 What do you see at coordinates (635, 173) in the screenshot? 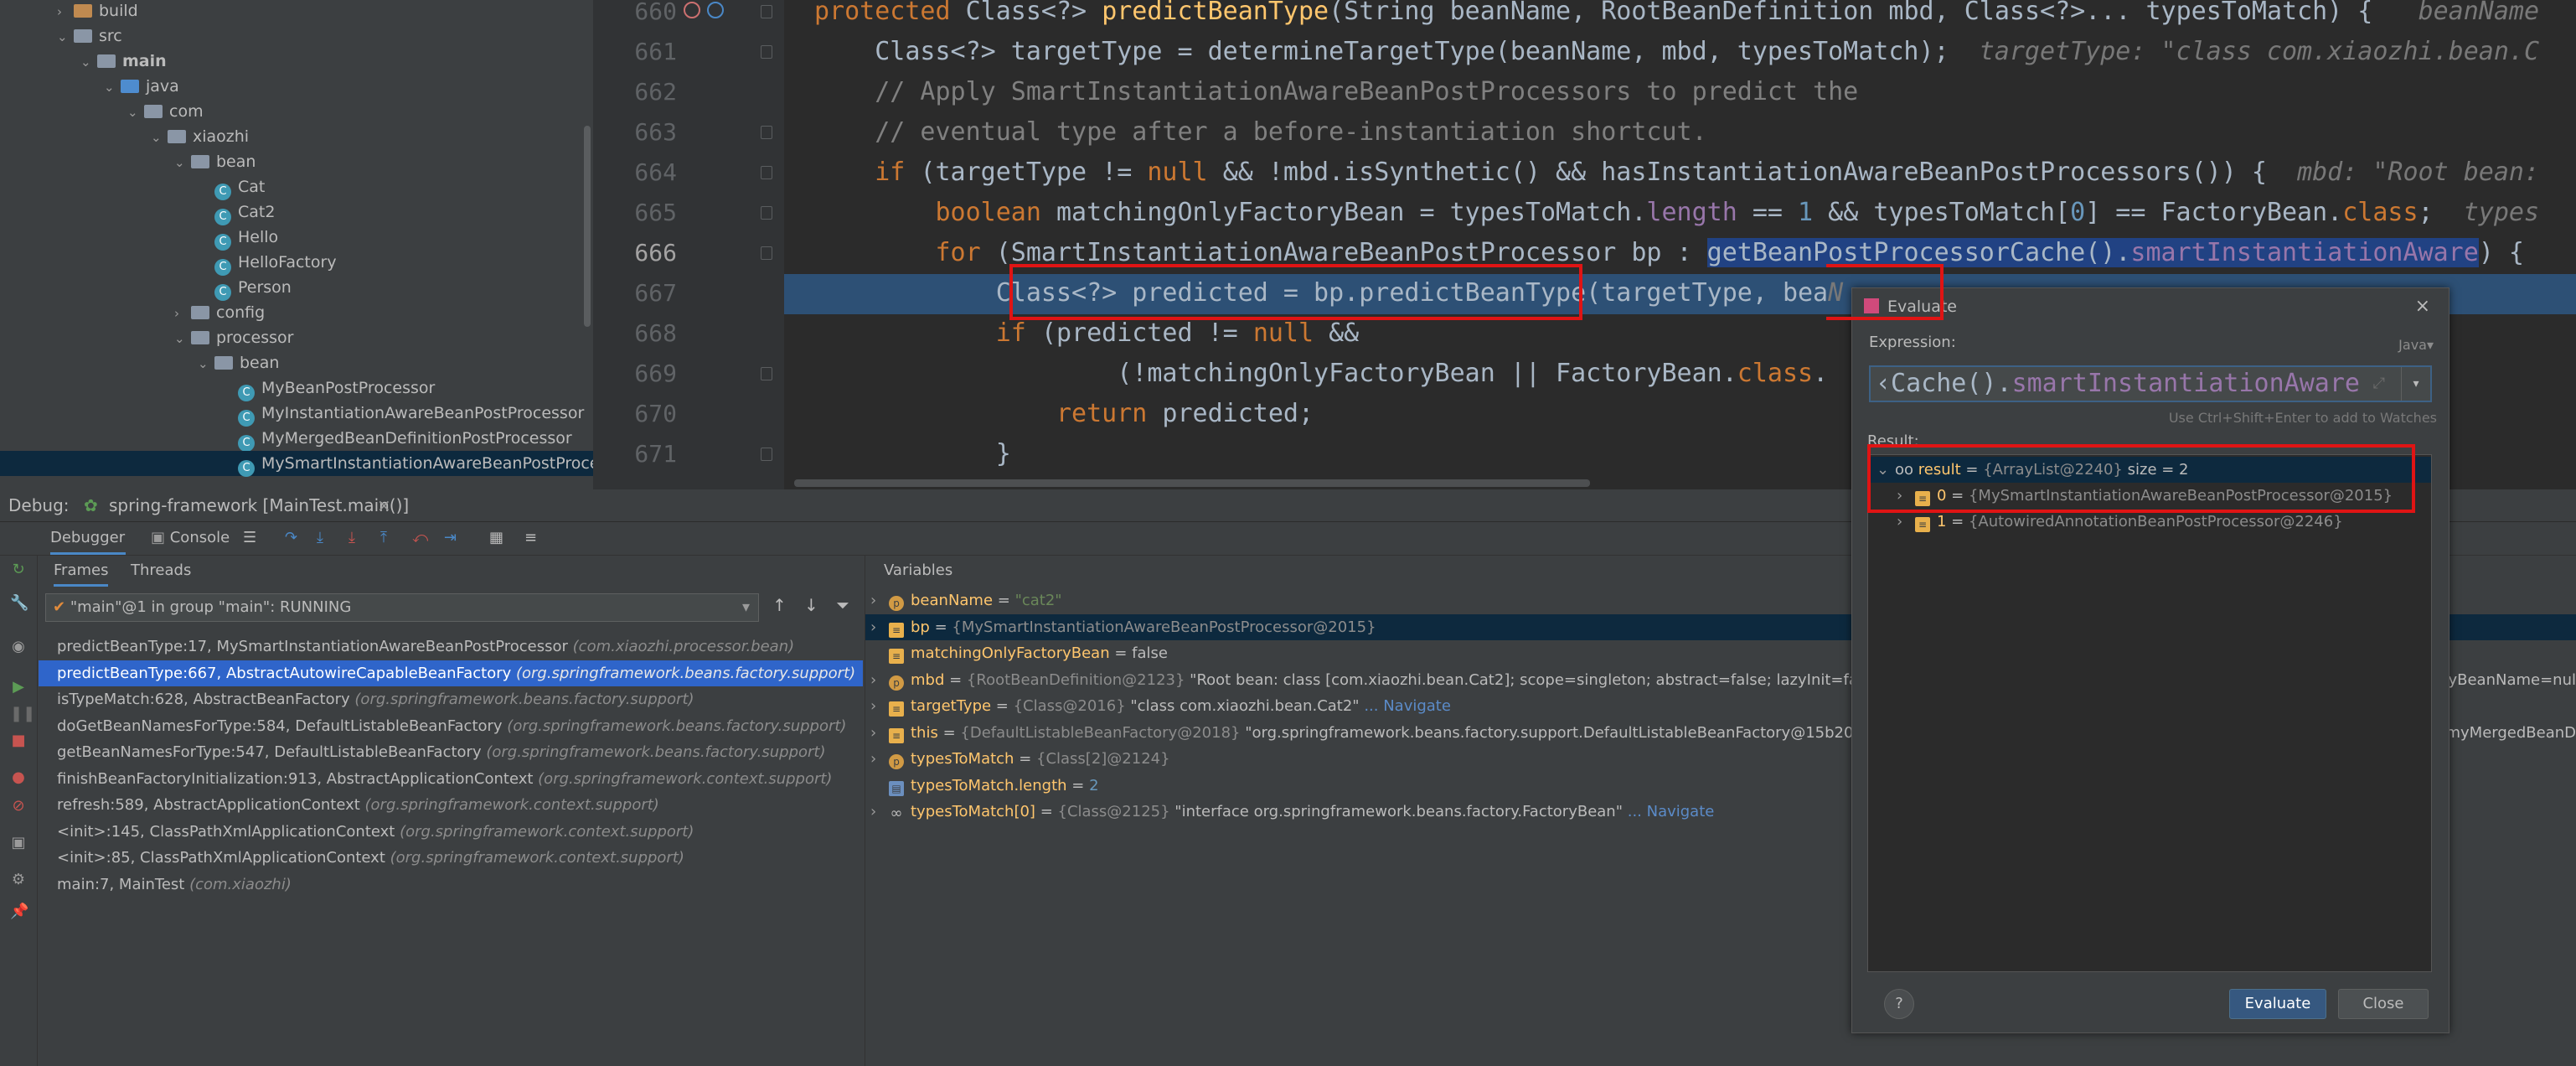
I see `line-number: 664` at bounding box center [635, 173].